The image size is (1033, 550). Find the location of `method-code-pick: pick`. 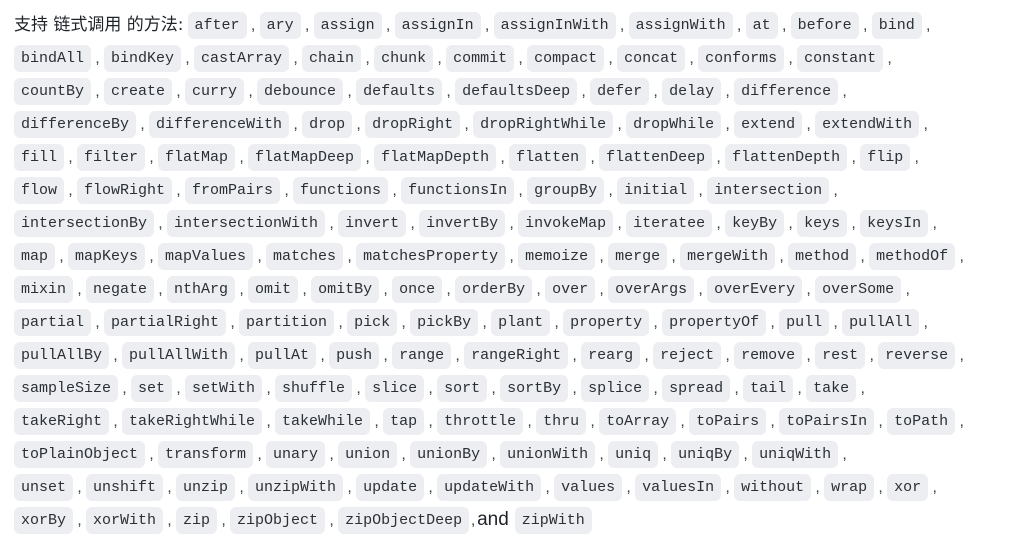

method-code-pick: pick is located at coordinates (372, 323).